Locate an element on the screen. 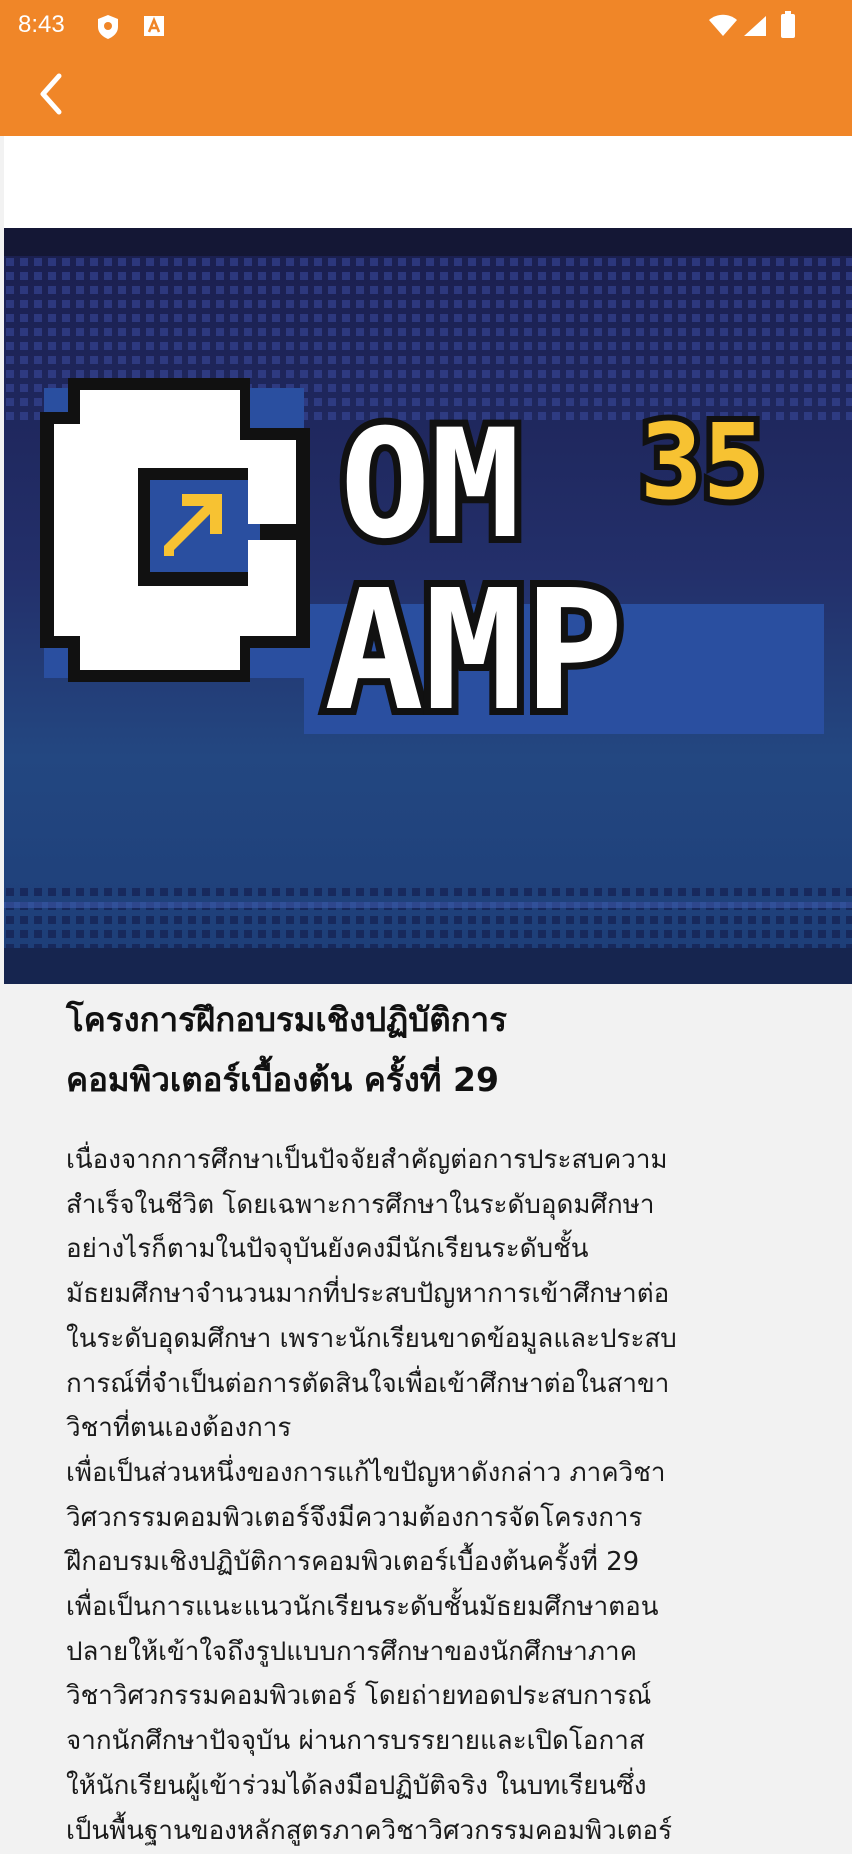 Image resolution: width=852 pixels, height=1854 pixels. article-title-line: คอมพิวเตอร์เบื้องต้น ครั้งที่ 29 is located at coordinates (282, 1079).